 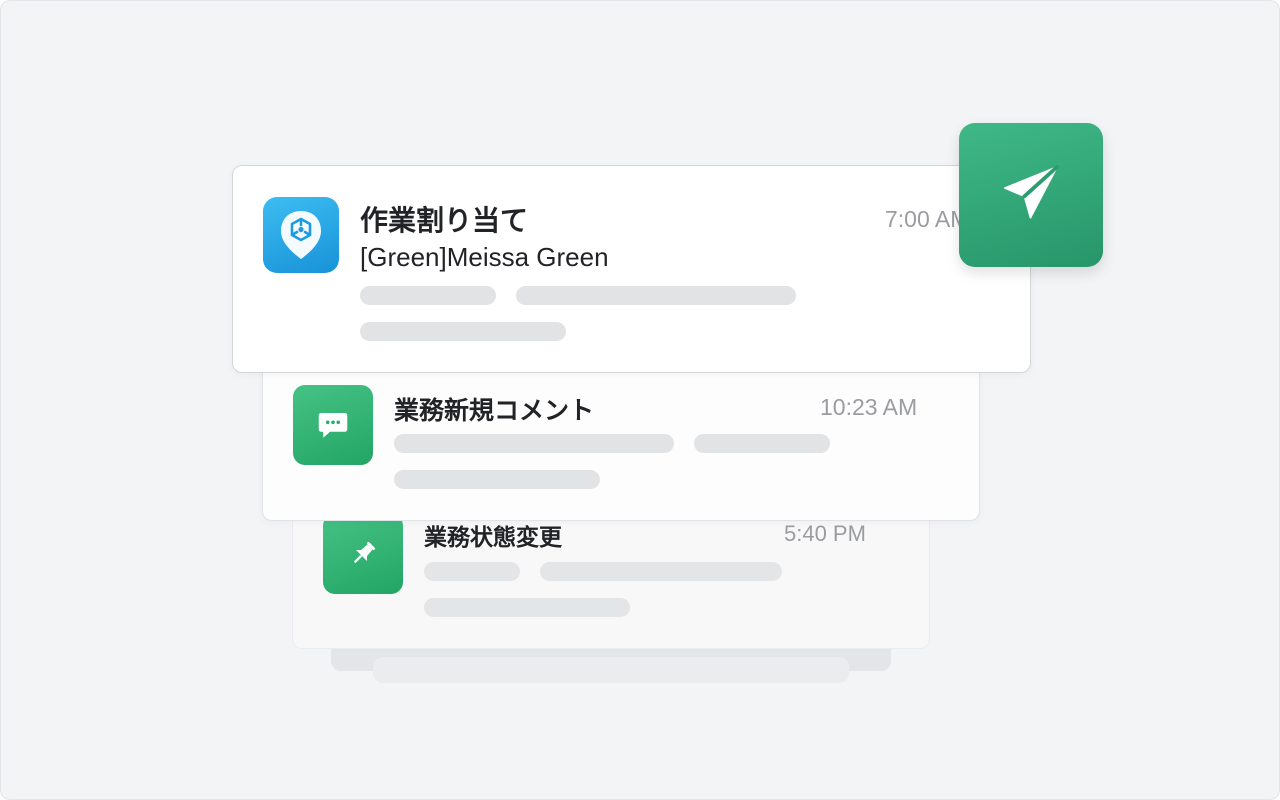 I want to click on notification-subtitle: [Green]Meissa Green, so click(x=484, y=257).